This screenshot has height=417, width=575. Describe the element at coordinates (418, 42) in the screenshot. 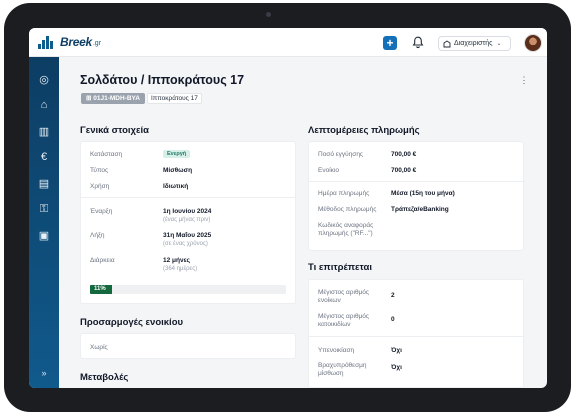

I see `bell-icon` at that location.